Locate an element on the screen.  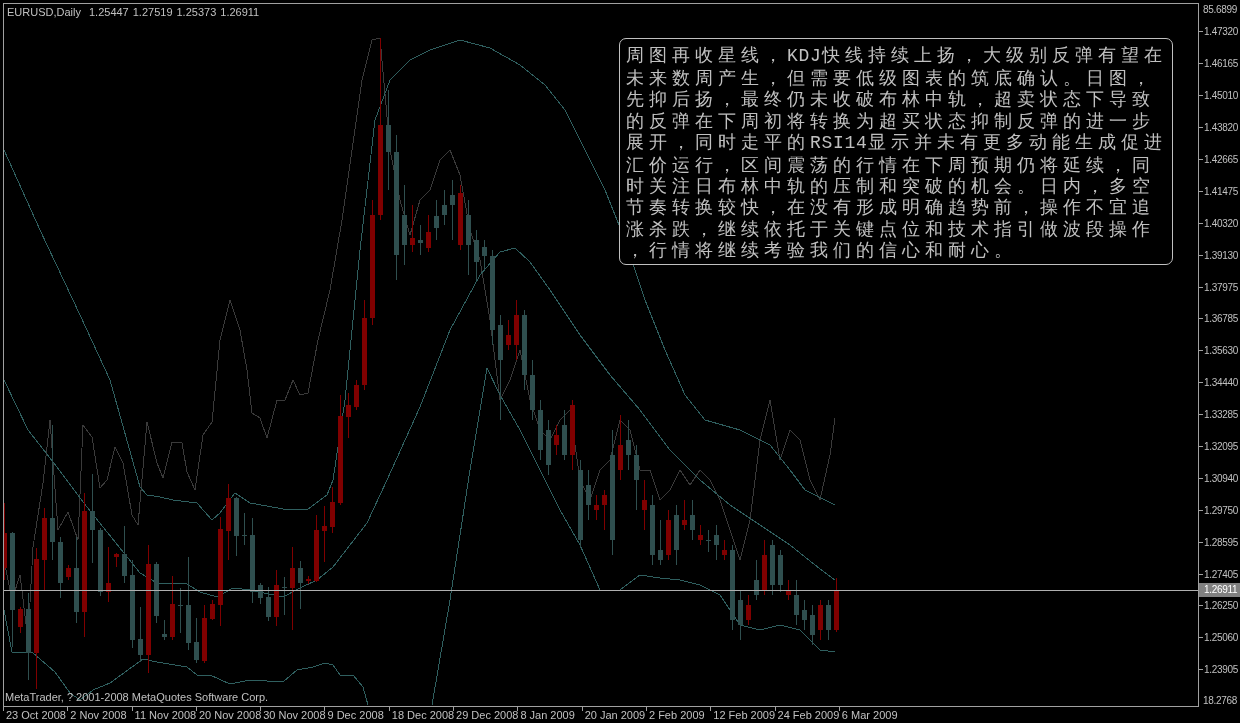
price-label: 1.28595 is located at coordinates (1221, 542).